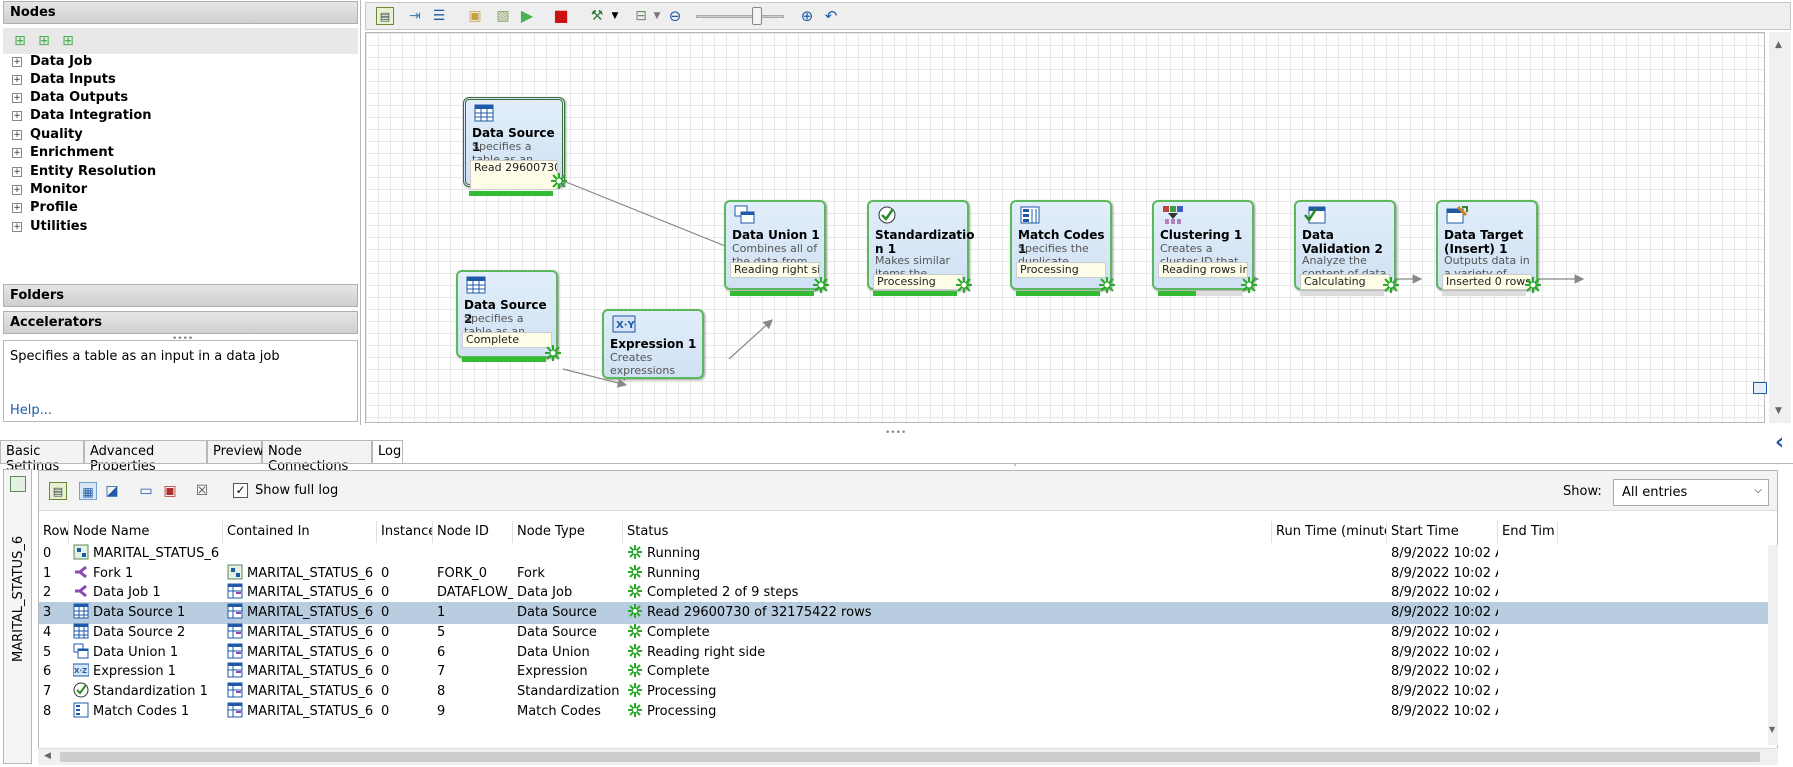  I want to click on column-header-start-time: Start Time, so click(1442, 532).